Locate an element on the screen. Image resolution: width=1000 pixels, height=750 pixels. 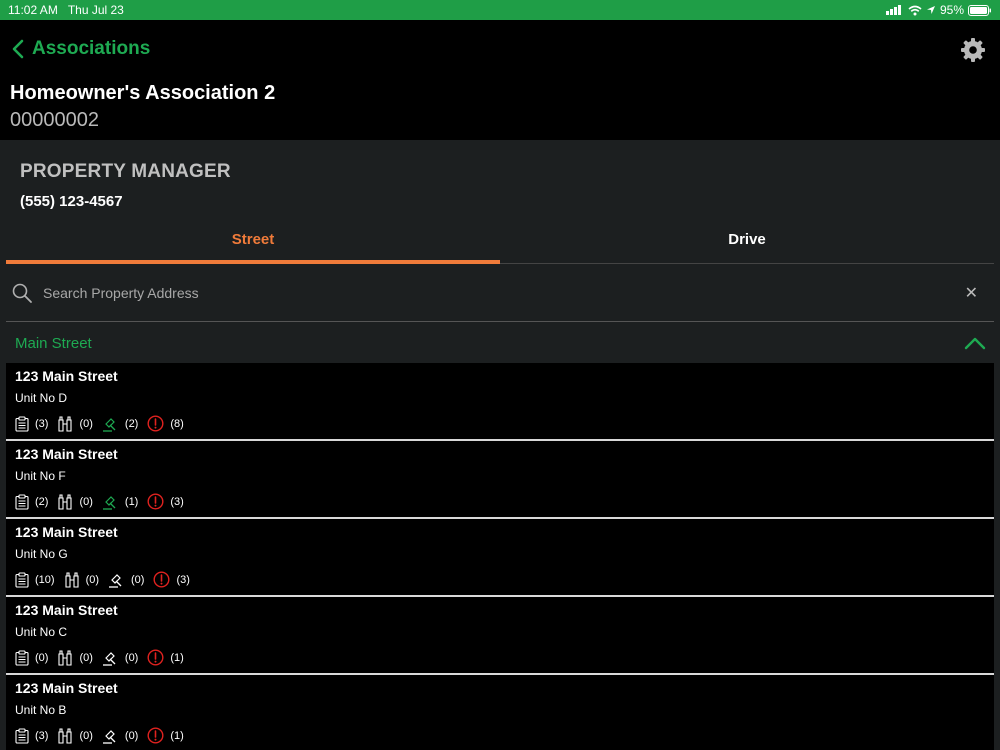
notes-count: (0) is located at coordinates (42, 657).